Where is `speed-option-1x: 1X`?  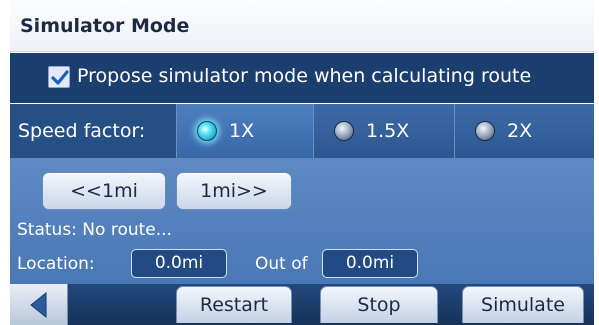 speed-option-1x: 1X is located at coordinates (244, 131).